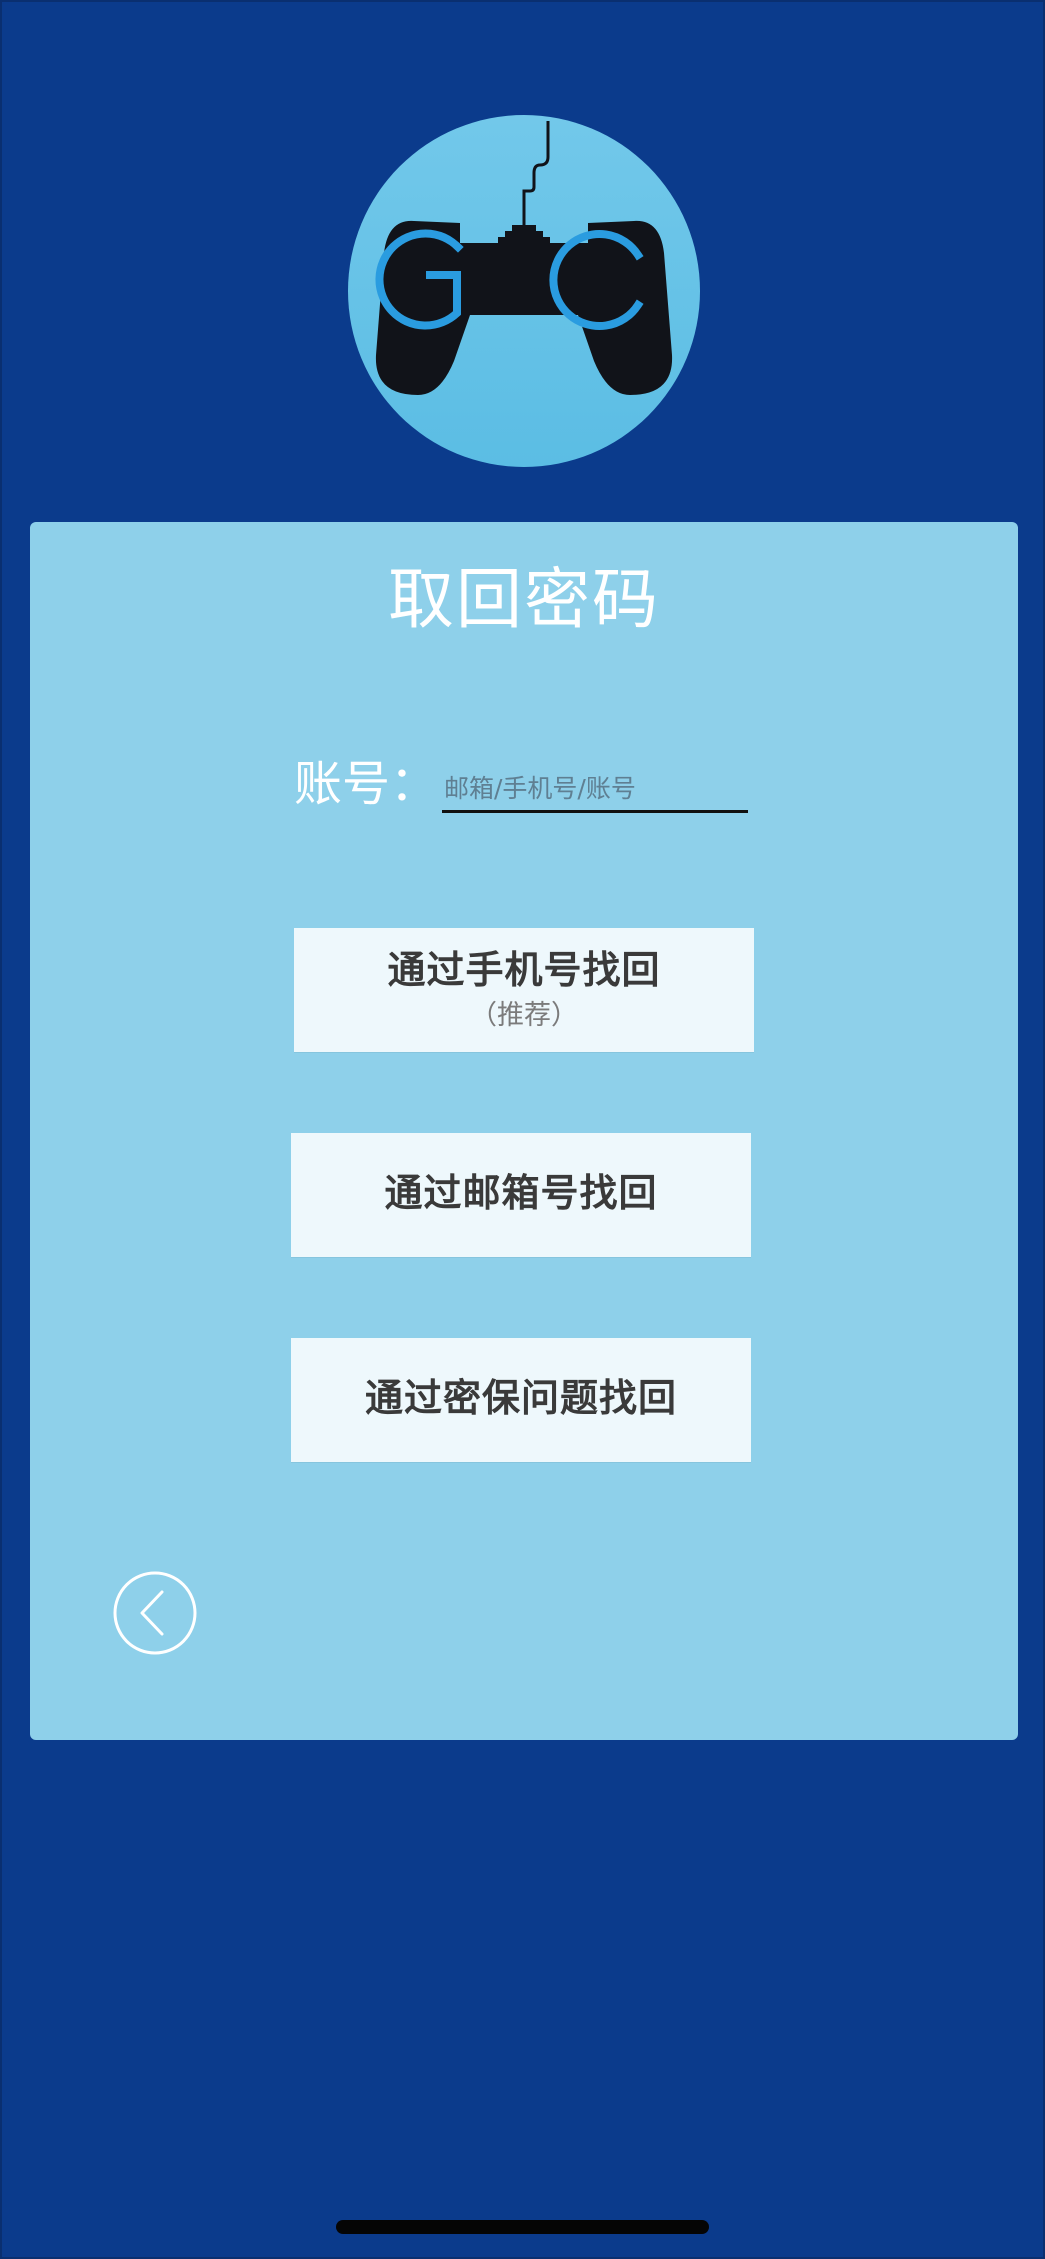  I want to click on account-row: 账号：, so click(544, 800).